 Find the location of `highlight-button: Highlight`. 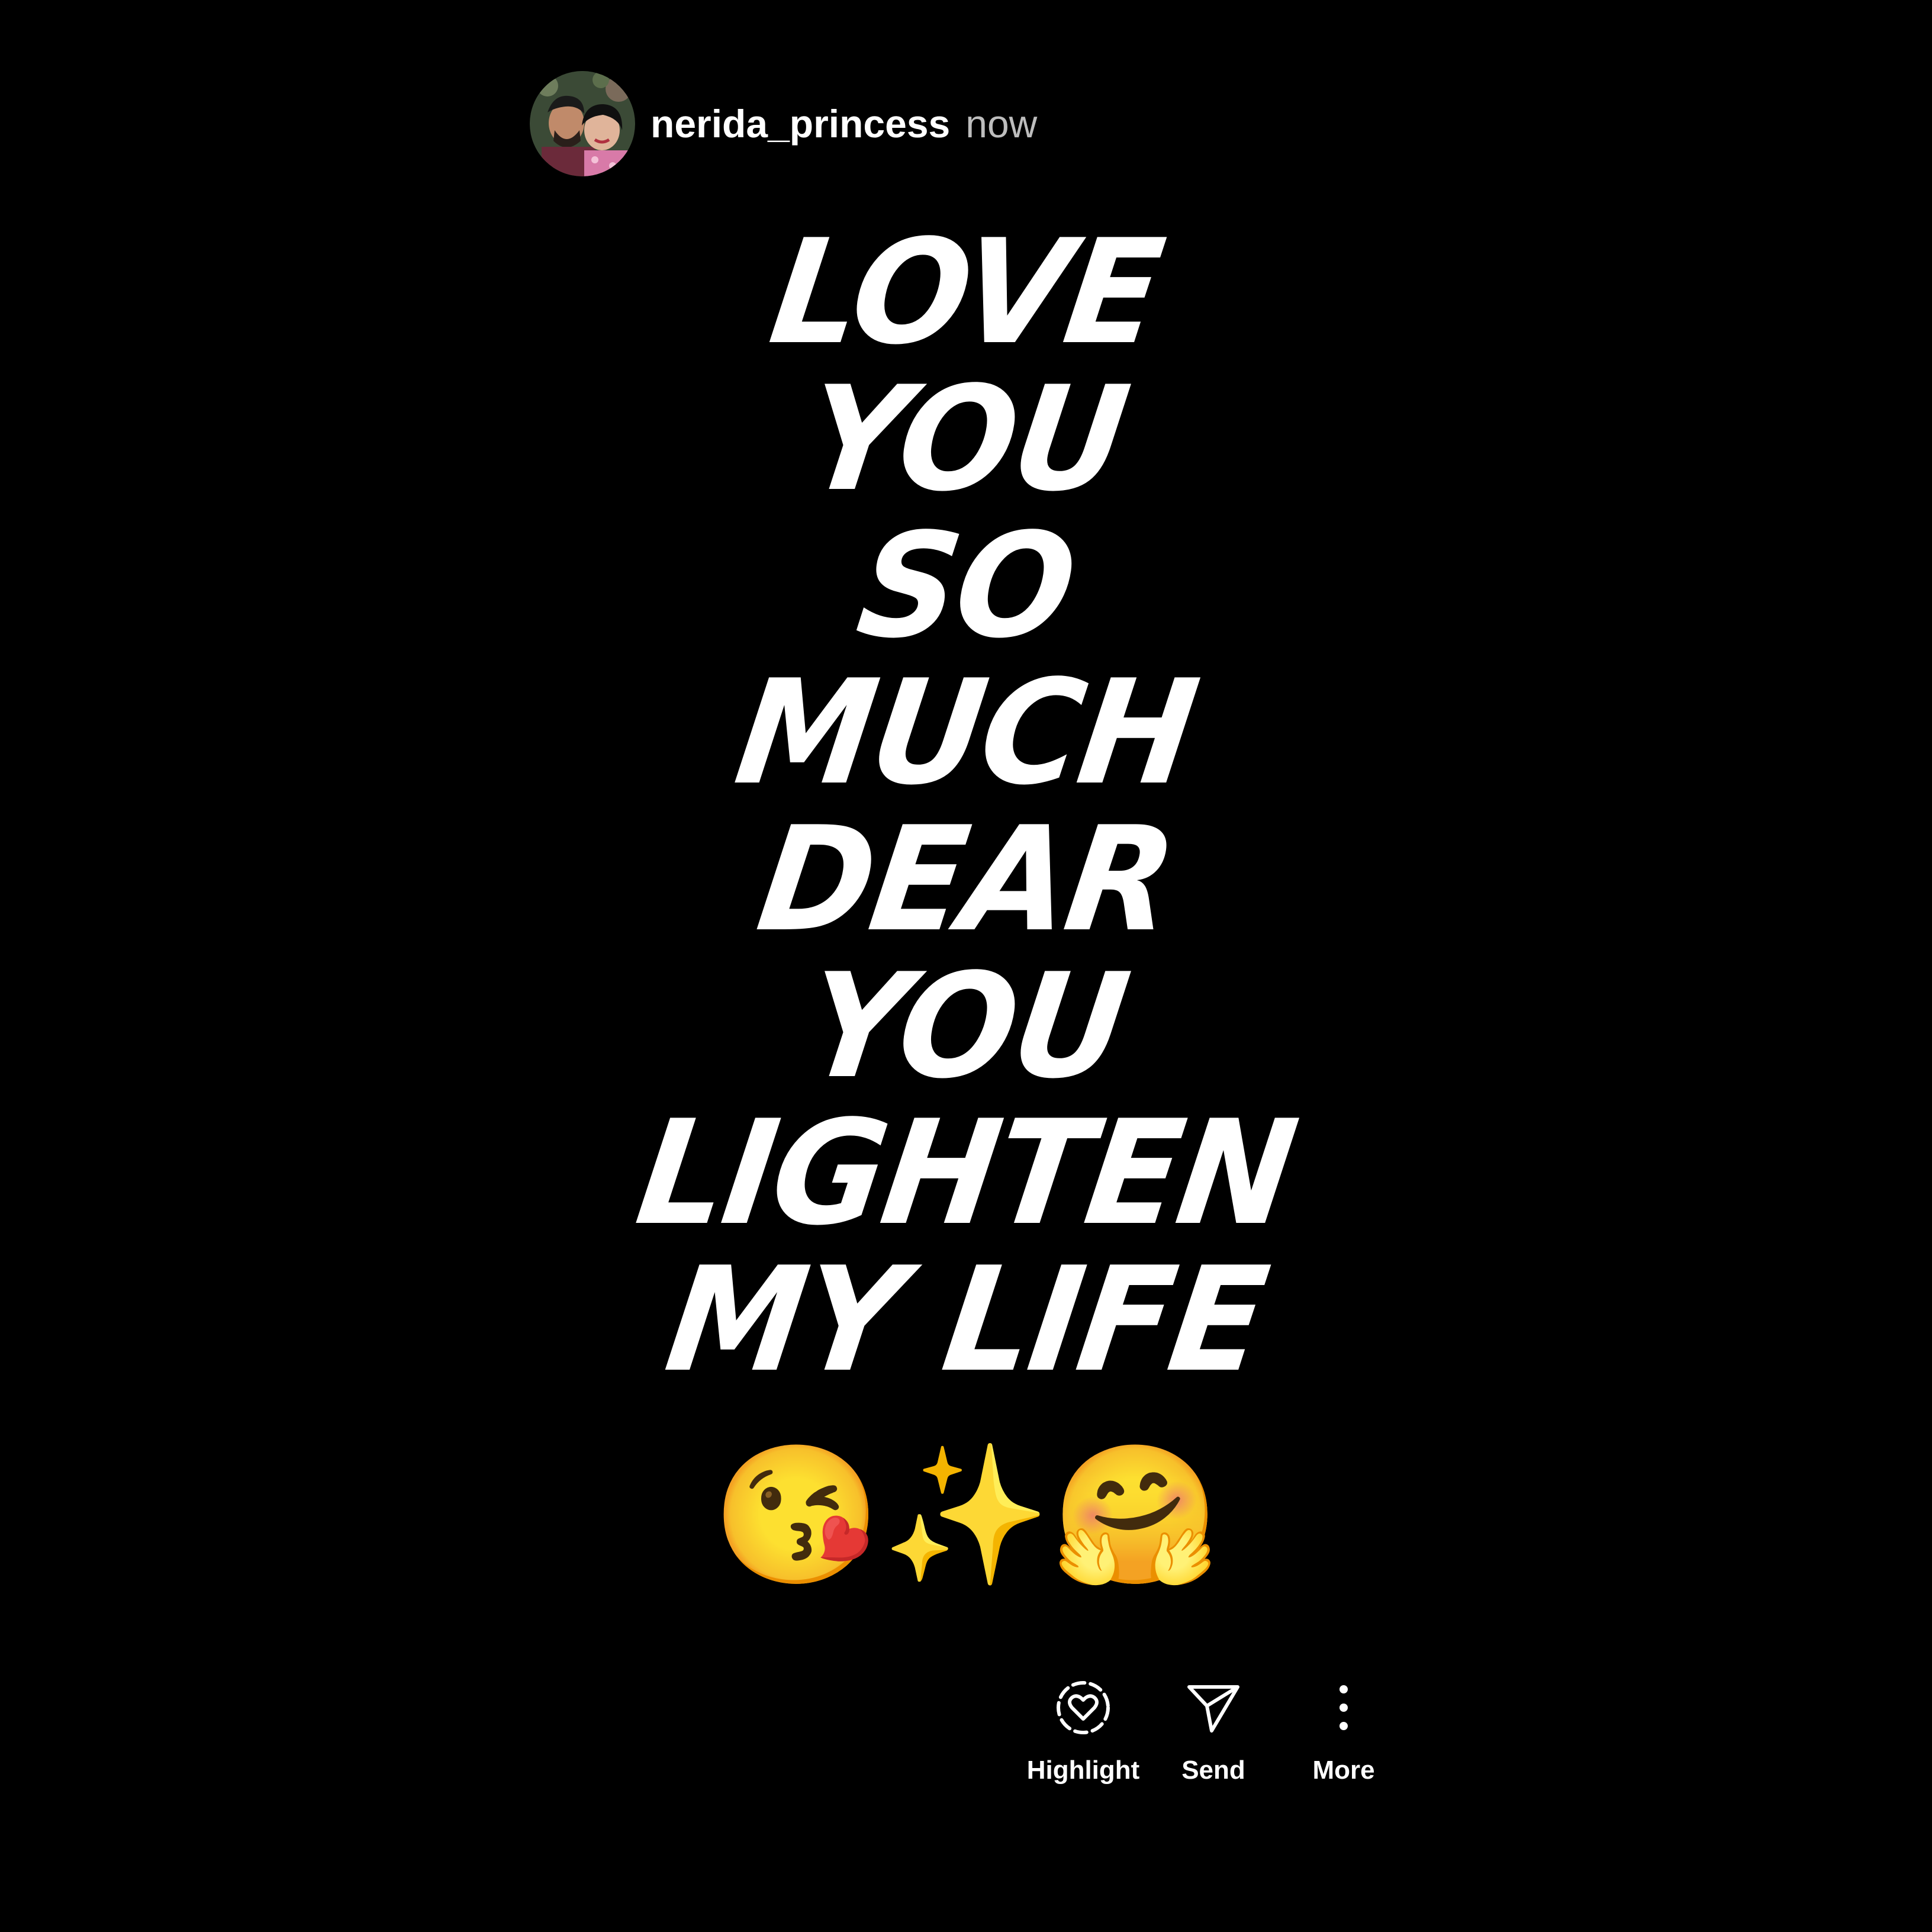

highlight-button: Highlight is located at coordinates (1083, 1730).